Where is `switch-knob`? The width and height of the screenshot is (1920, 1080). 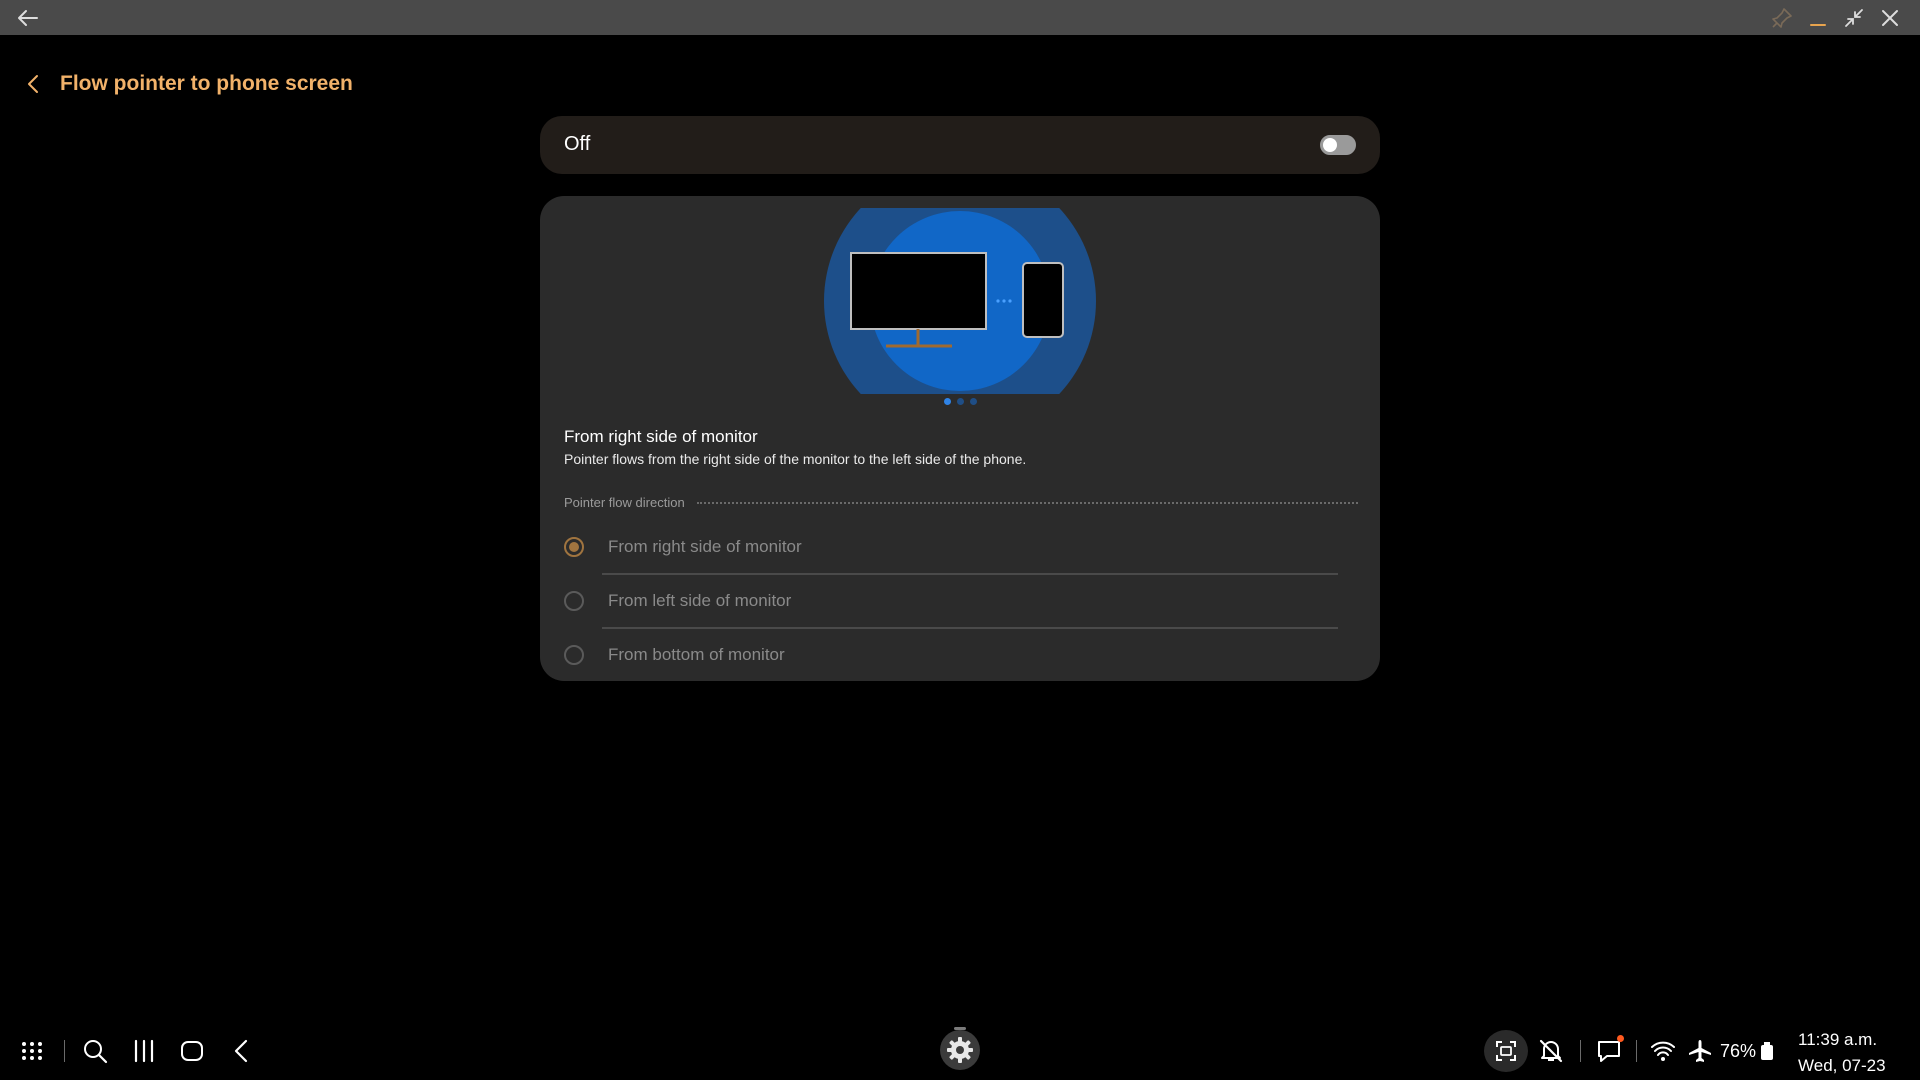 switch-knob is located at coordinates (1330, 145).